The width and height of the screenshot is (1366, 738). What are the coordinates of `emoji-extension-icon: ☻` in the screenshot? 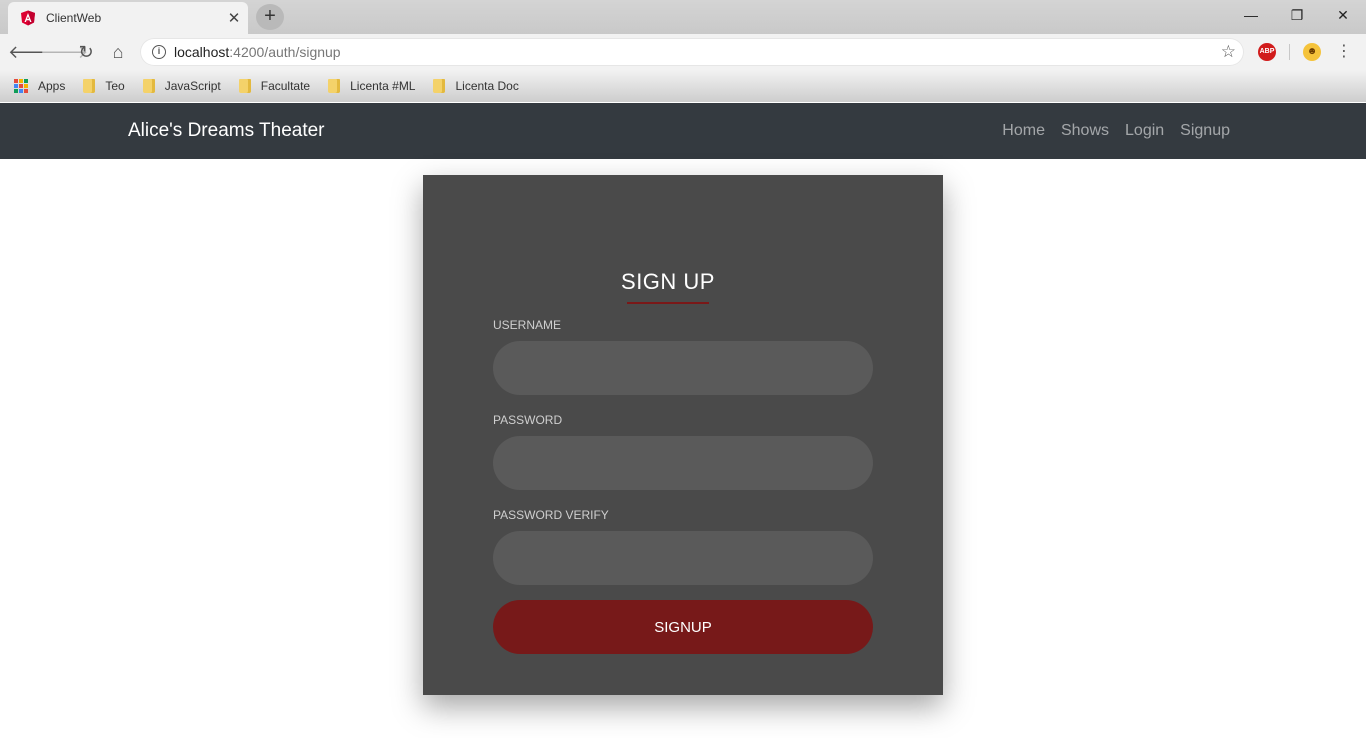 It's located at (1312, 52).